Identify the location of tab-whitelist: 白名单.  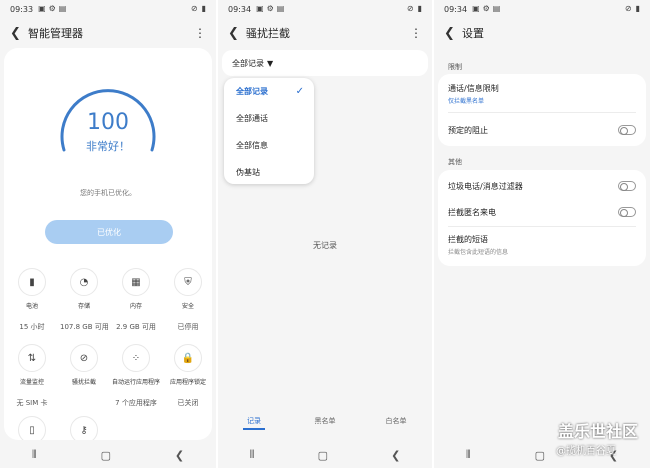
(396, 421).